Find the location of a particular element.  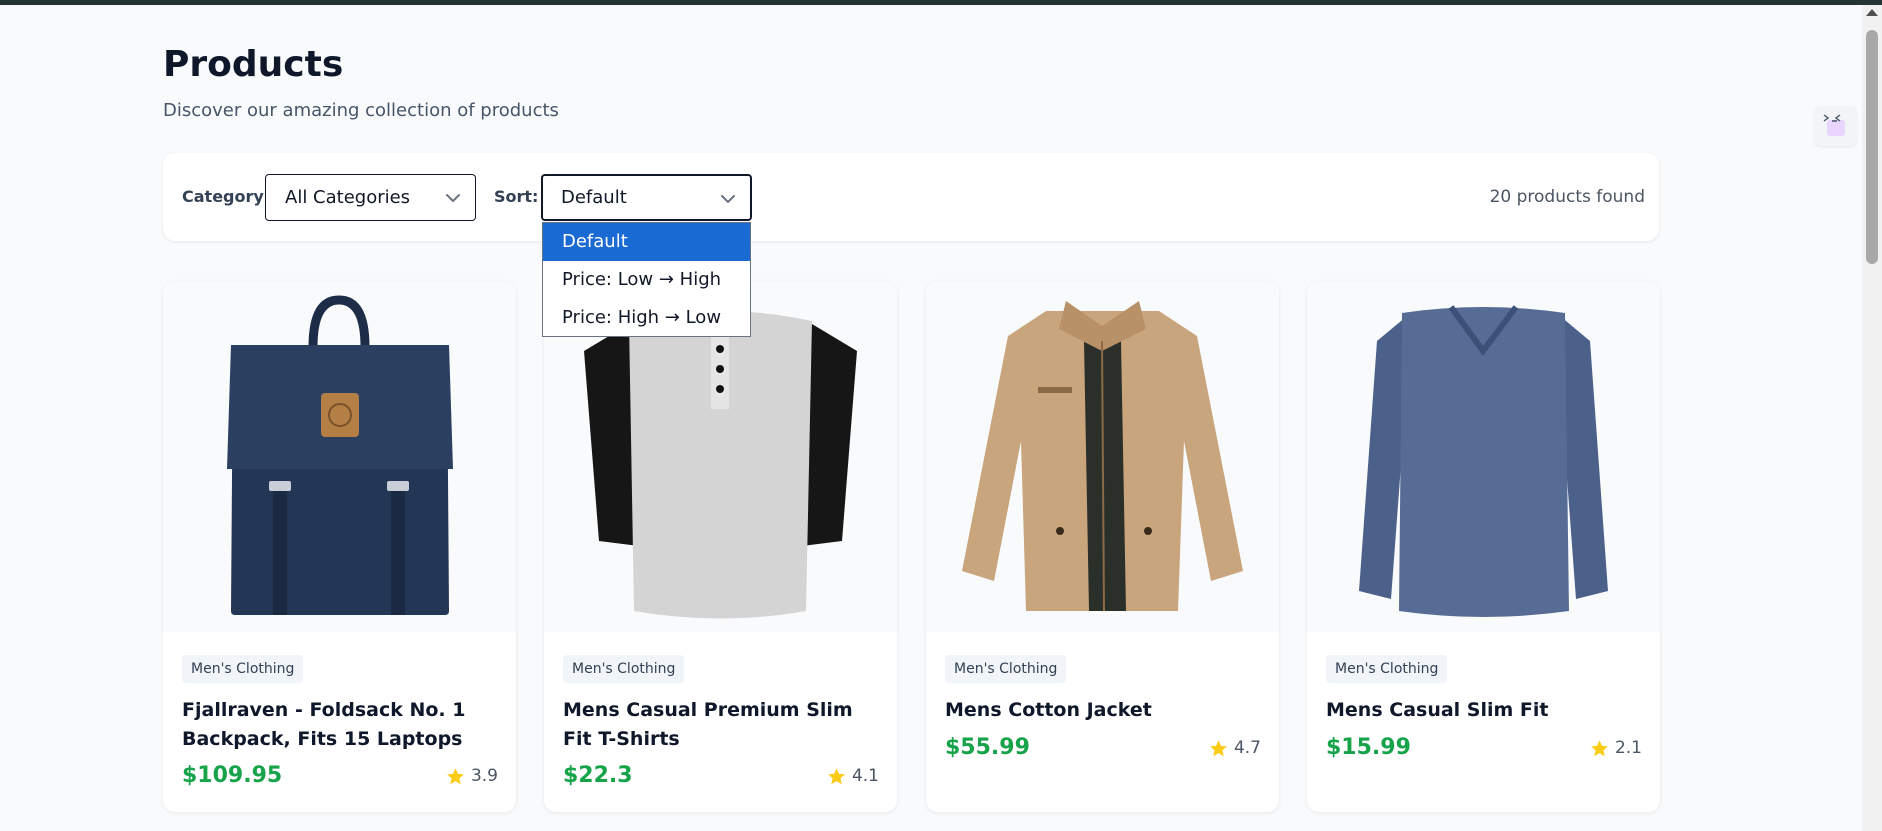

category-select: All Categories is located at coordinates (370, 197).